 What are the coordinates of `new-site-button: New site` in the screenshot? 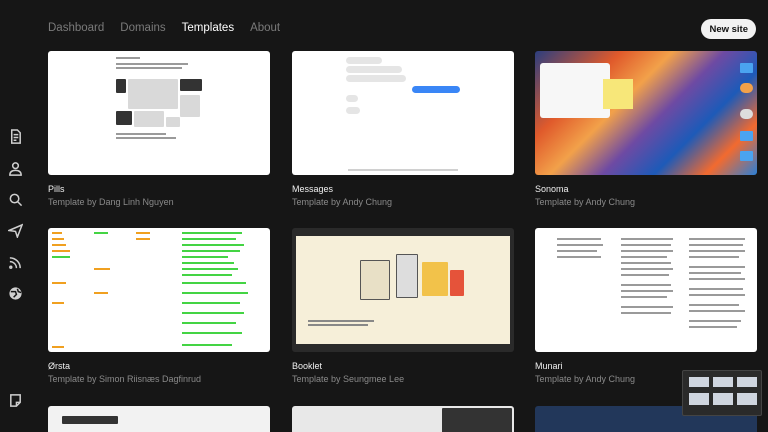 It's located at (728, 29).